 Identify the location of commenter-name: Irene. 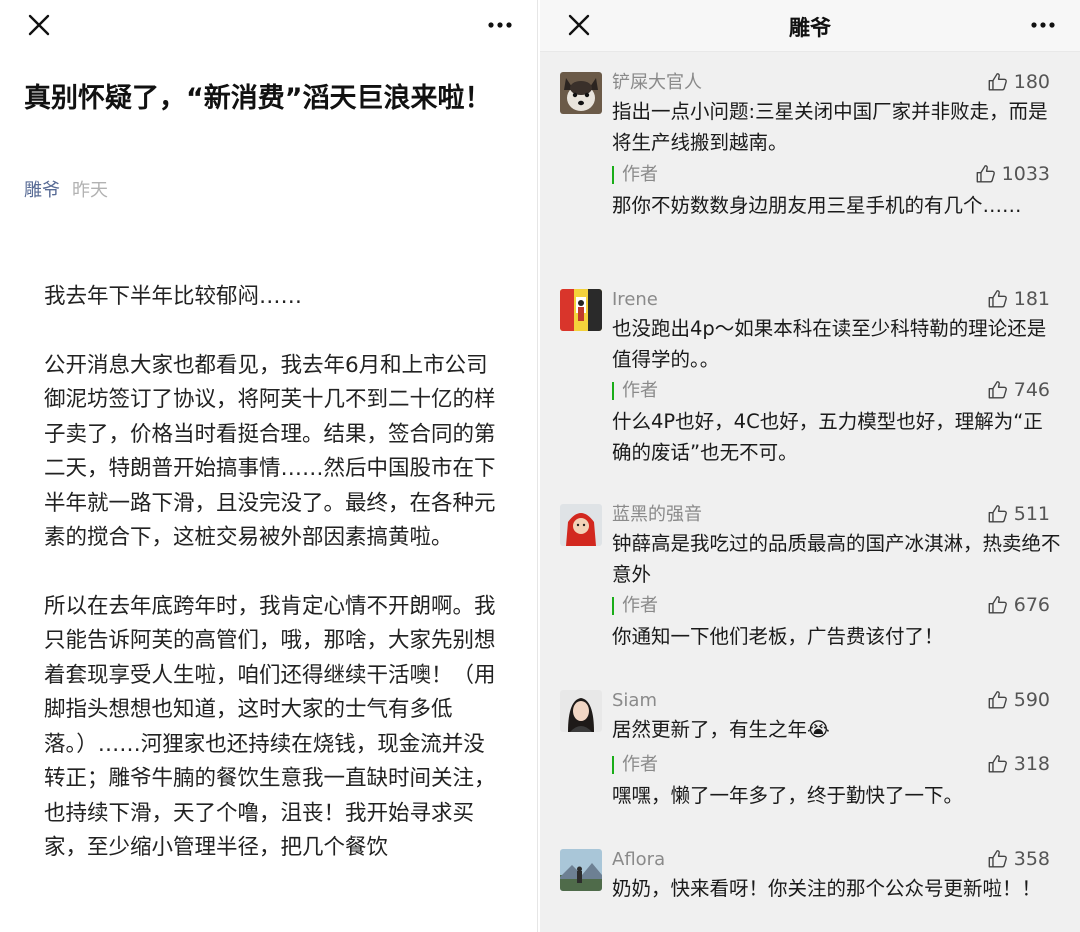
(635, 300).